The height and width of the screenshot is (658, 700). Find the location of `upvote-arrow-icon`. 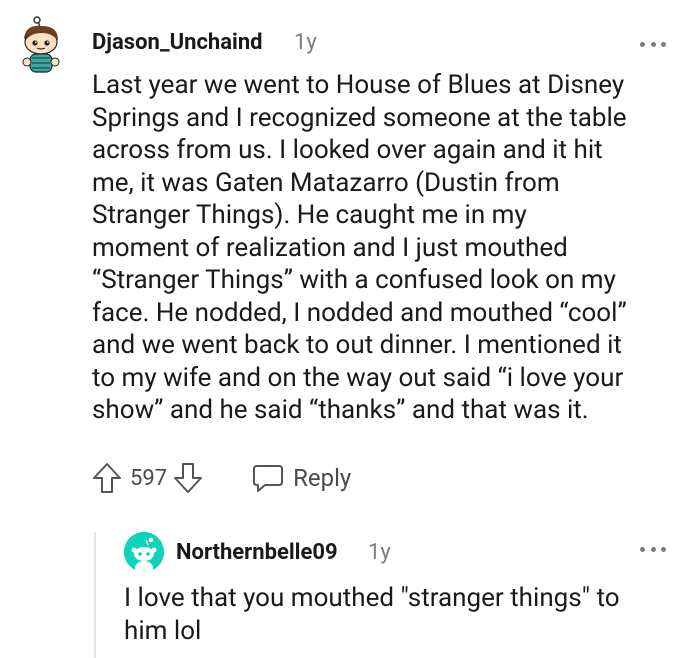

upvote-arrow-icon is located at coordinates (107, 478).